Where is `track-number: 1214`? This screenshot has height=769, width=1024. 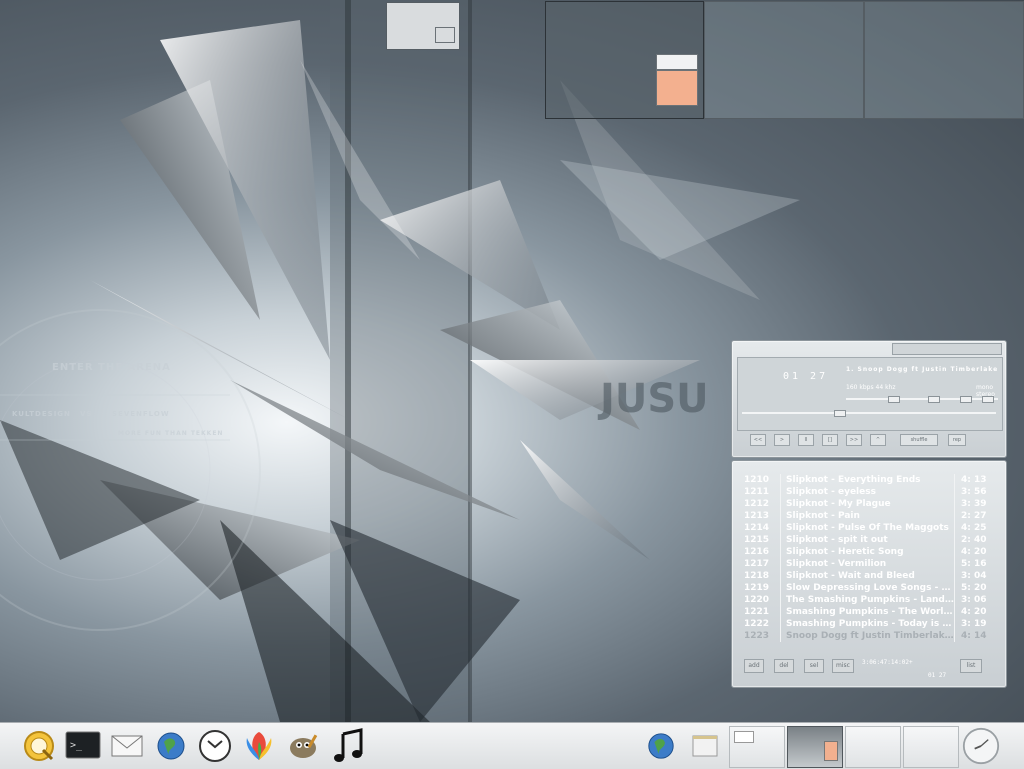
track-number: 1214 is located at coordinates (757, 528).